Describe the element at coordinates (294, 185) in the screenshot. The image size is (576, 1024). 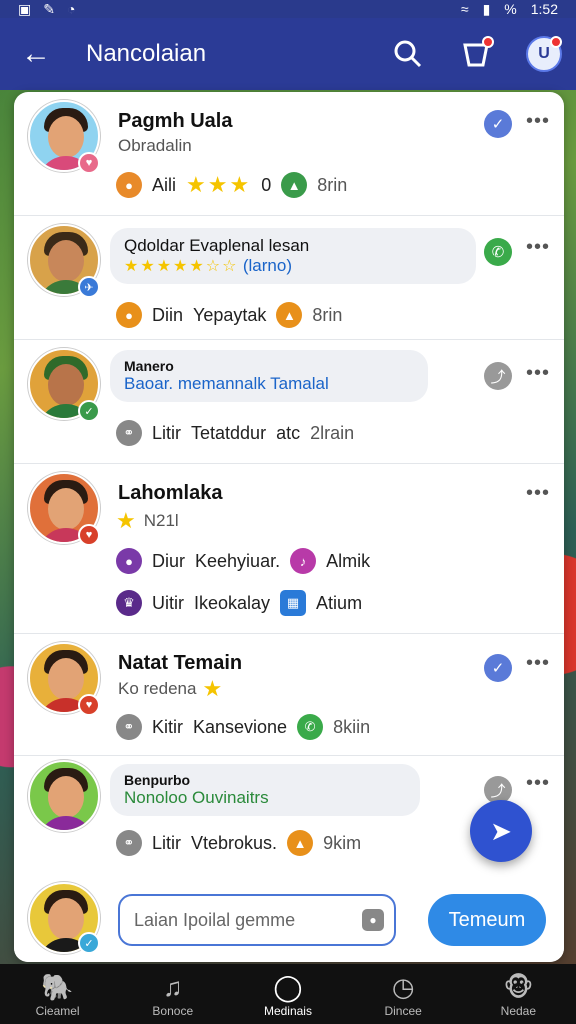
I see `trophy-icon: ▲` at that location.